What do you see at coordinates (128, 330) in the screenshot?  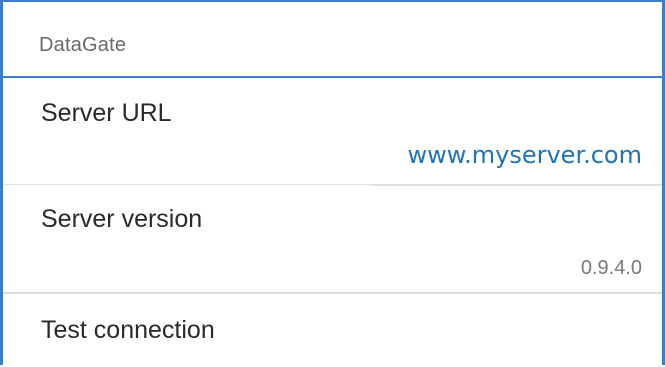 I see `test-connection-label: Test connection` at bounding box center [128, 330].